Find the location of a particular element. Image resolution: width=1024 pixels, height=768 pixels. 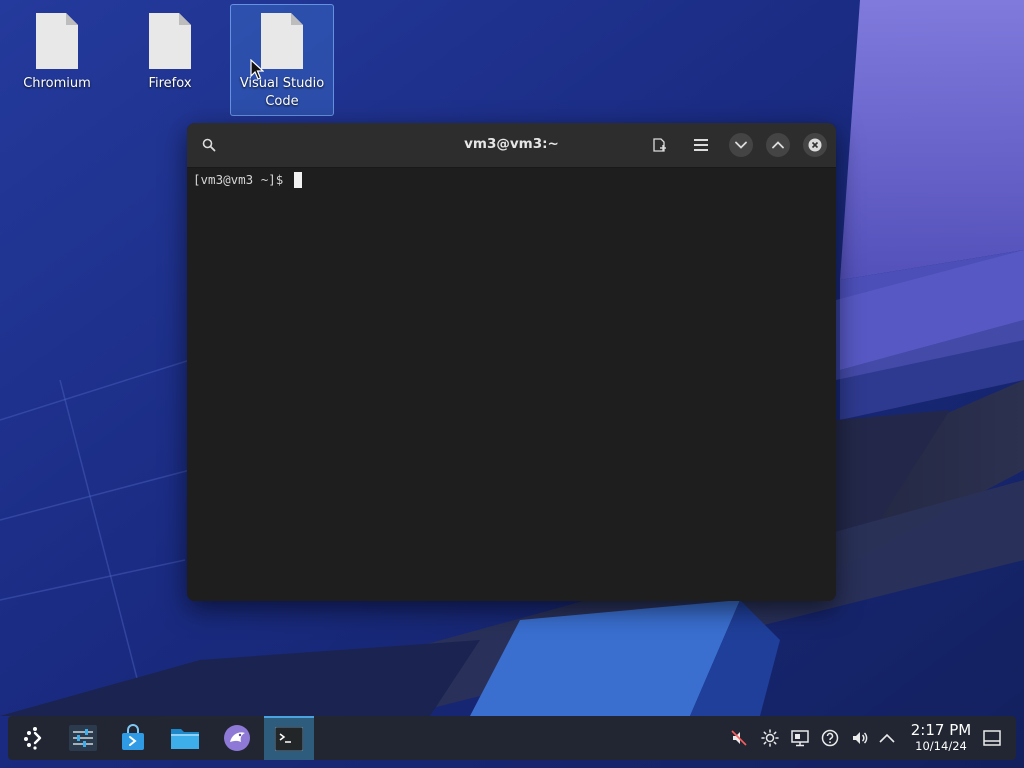

prompt-line: [vm3@vm3 ~]$ is located at coordinates (247, 180).